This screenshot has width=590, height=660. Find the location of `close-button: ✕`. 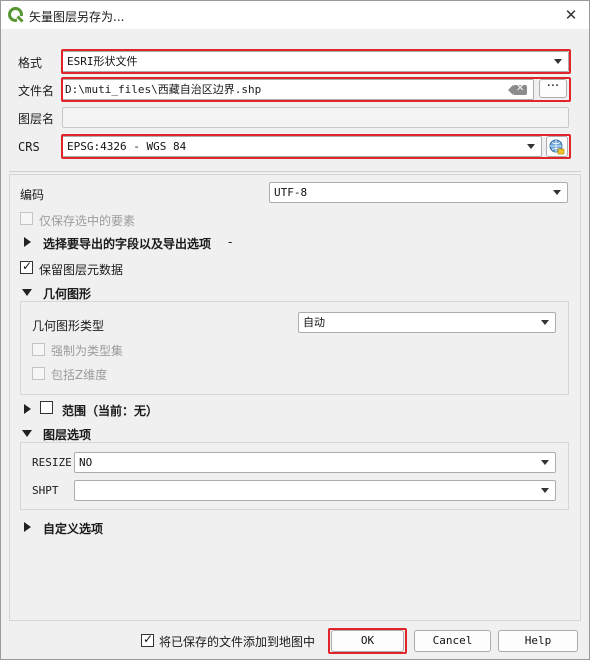

close-button: ✕ is located at coordinates (571, 15).